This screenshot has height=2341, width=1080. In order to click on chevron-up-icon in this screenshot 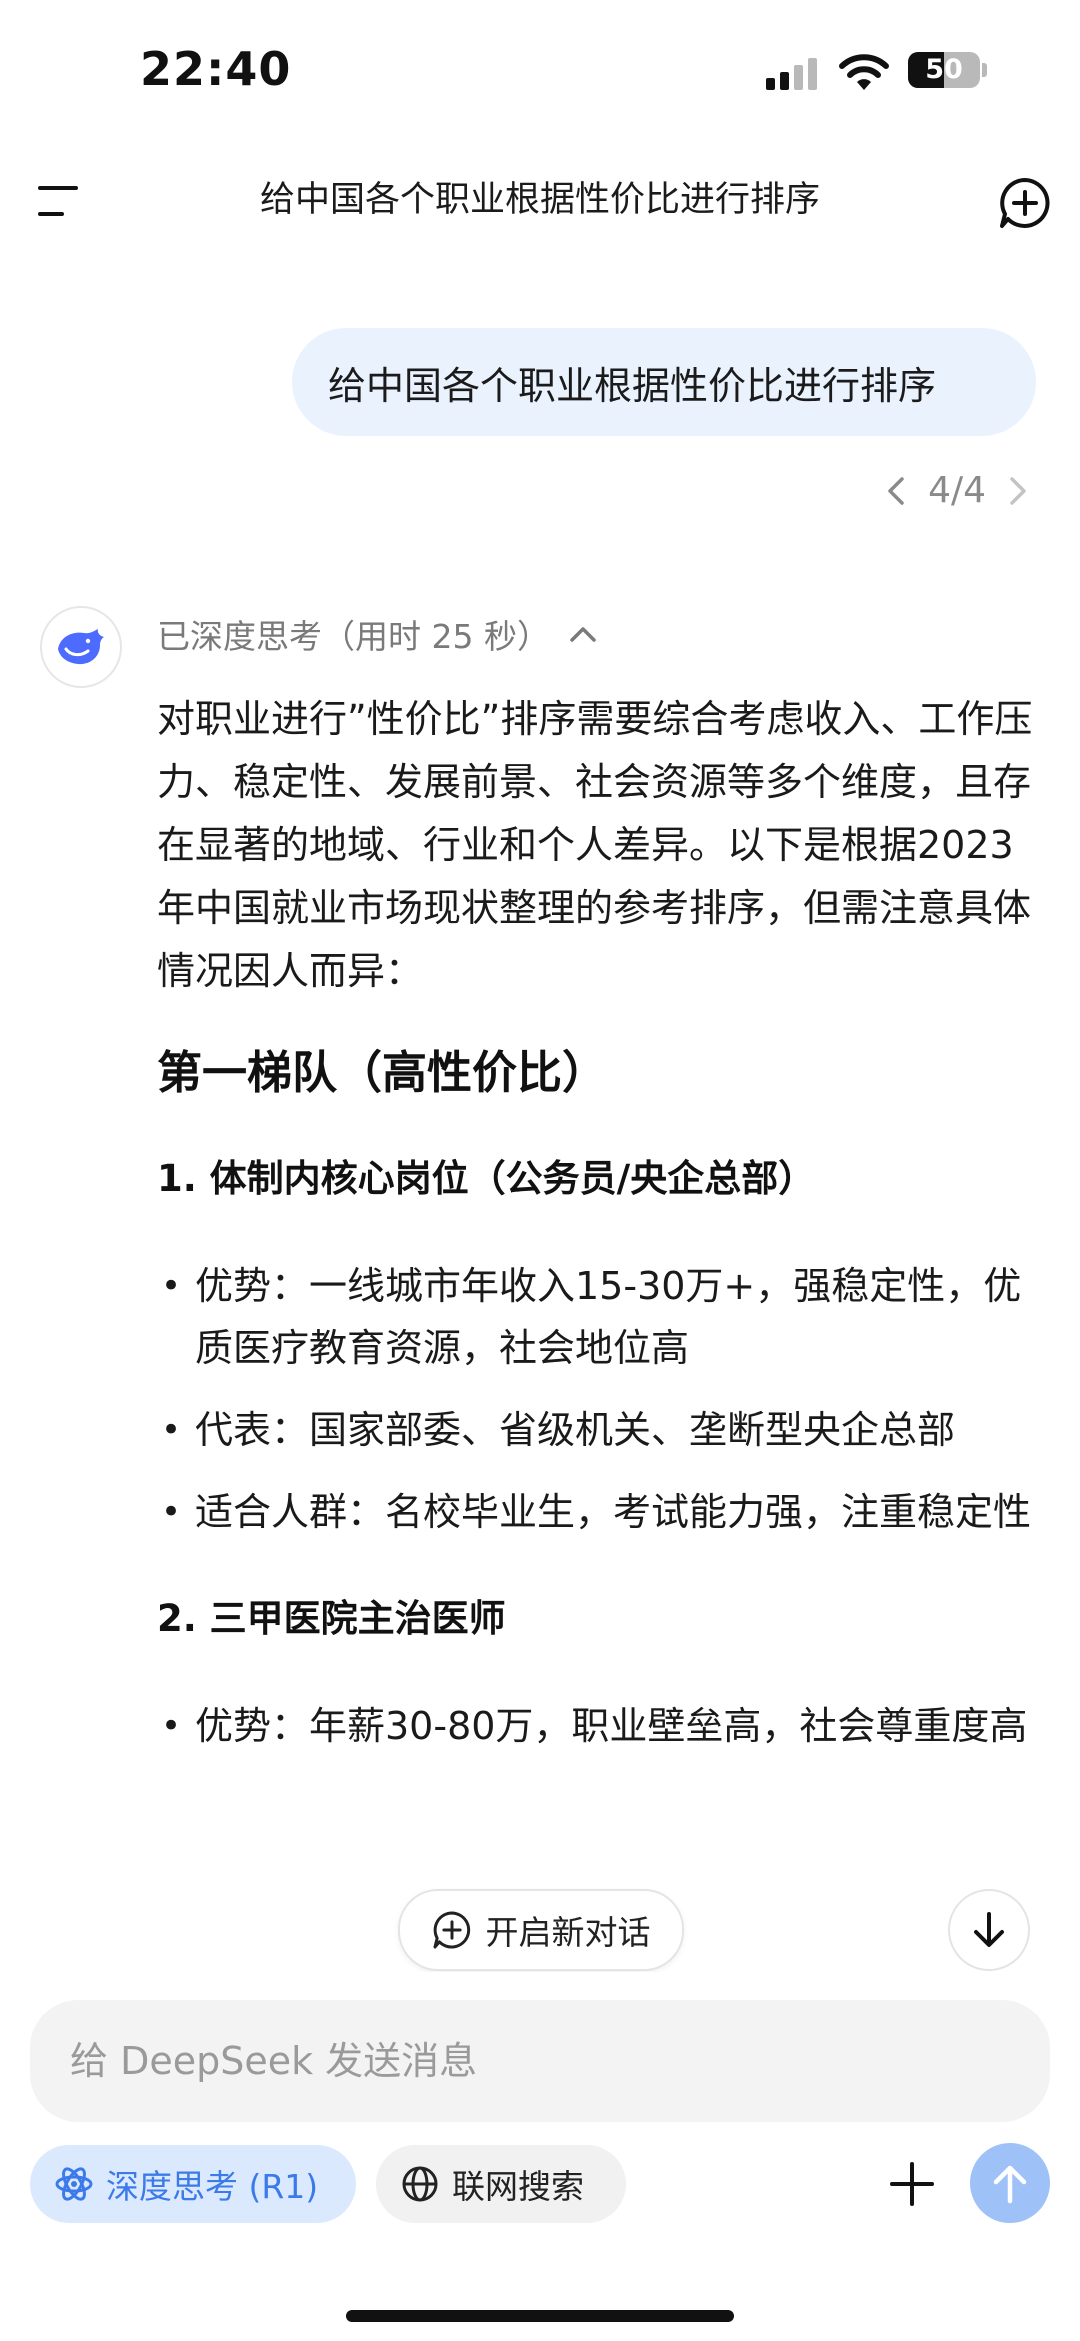, I will do `click(583, 634)`.